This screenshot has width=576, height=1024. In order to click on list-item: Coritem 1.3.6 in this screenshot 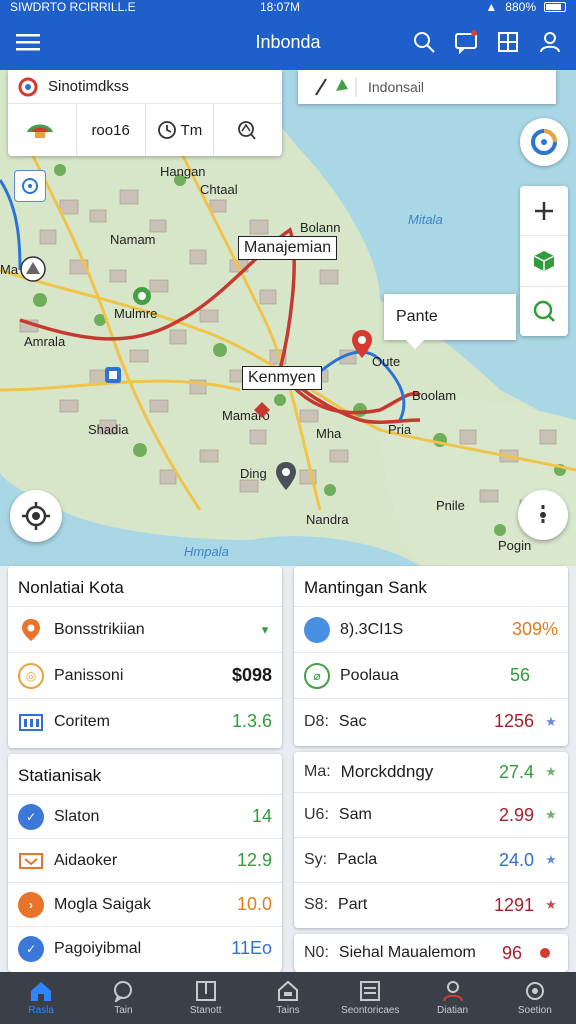, I will do `click(145, 721)`.